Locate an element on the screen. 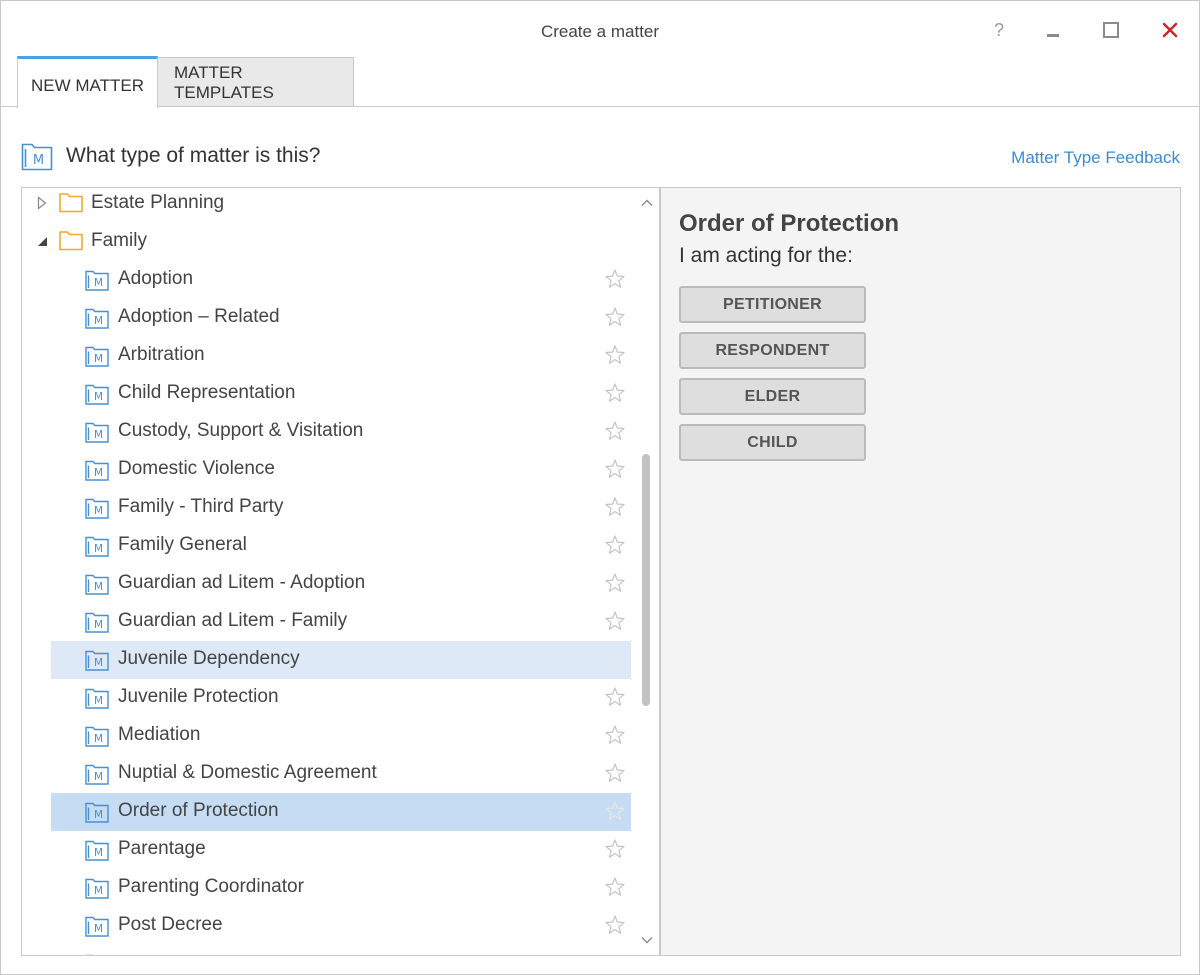  list-item-label: Family General is located at coordinates (182, 544).